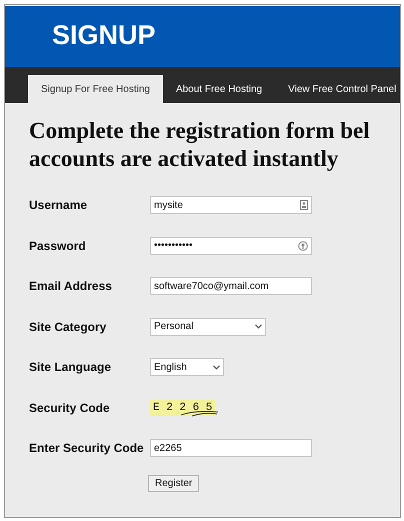 This screenshot has height=521, width=404. What do you see at coordinates (95, 89) in the screenshot?
I see `nav-tab: Signup For Free Hosting` at bounding box center [95, 89].